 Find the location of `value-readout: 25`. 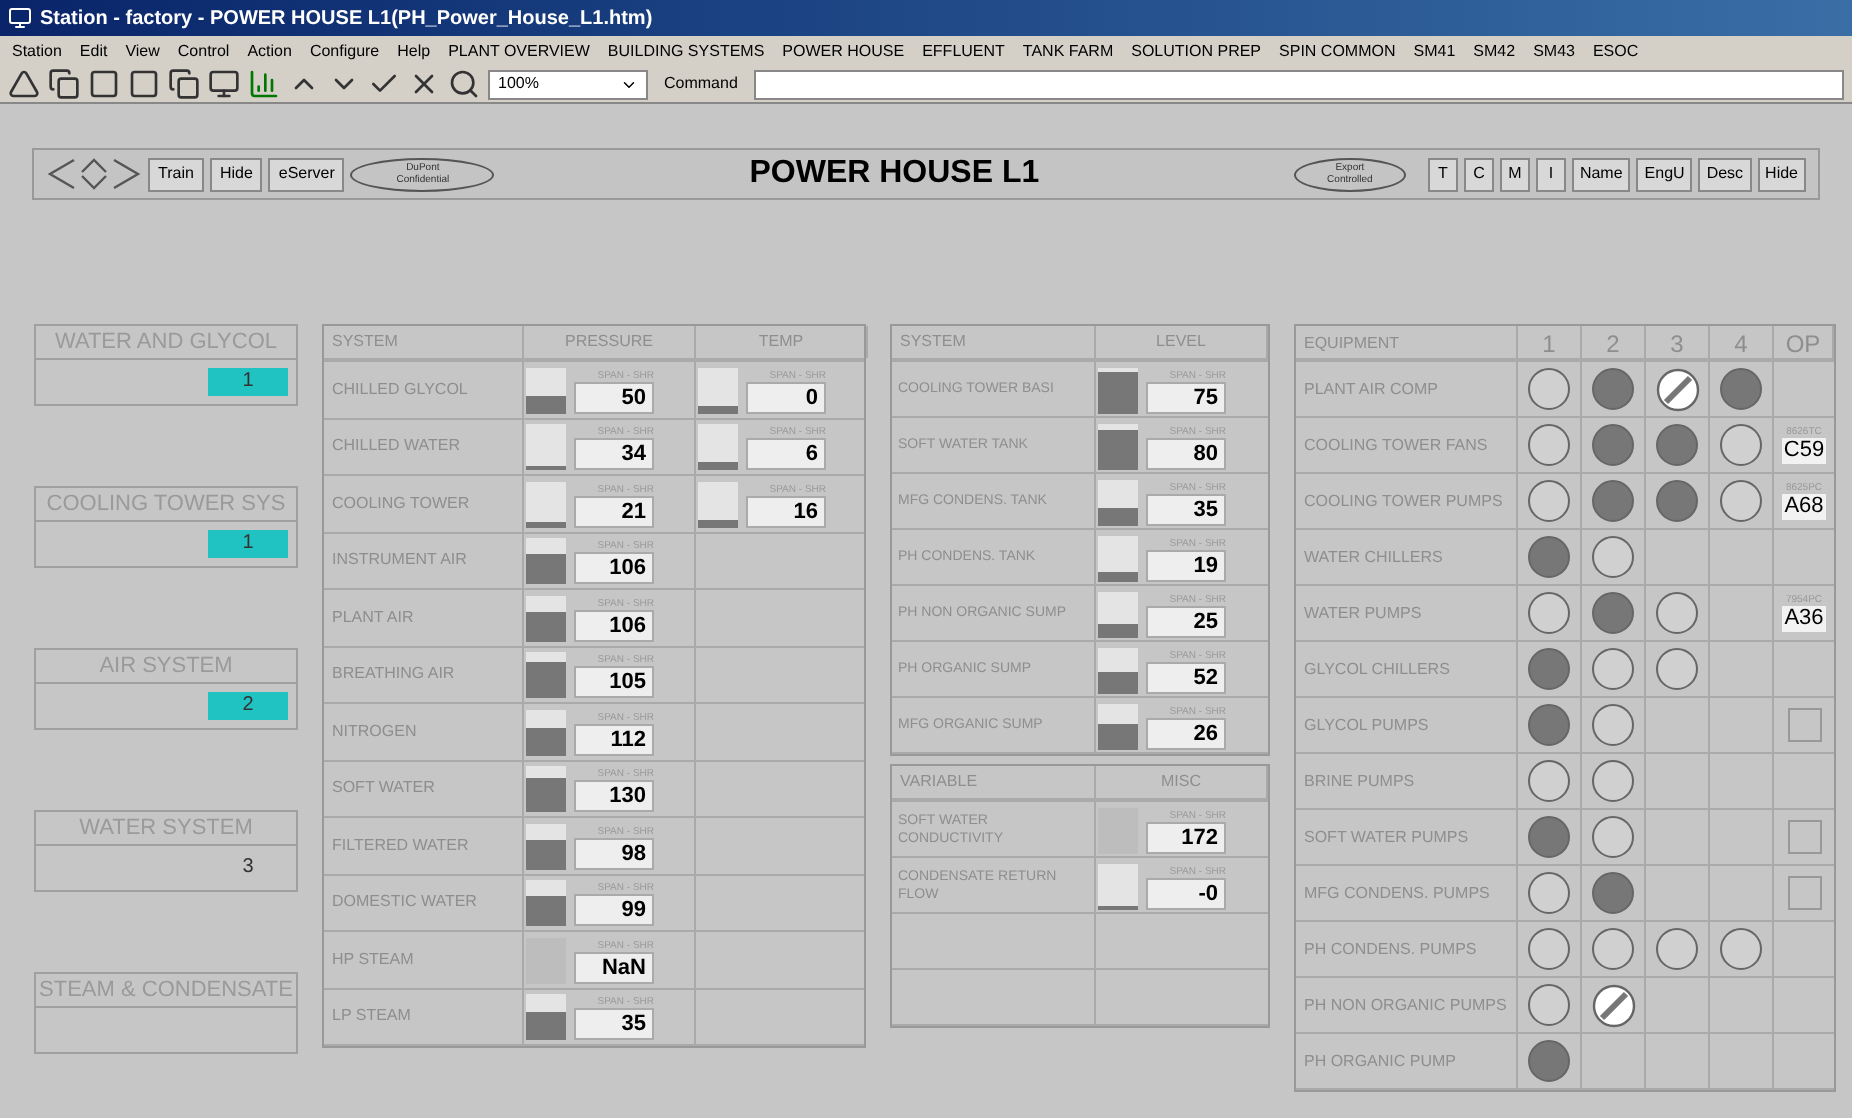

value-readout: 25 is located at coordinates (1186, 621).